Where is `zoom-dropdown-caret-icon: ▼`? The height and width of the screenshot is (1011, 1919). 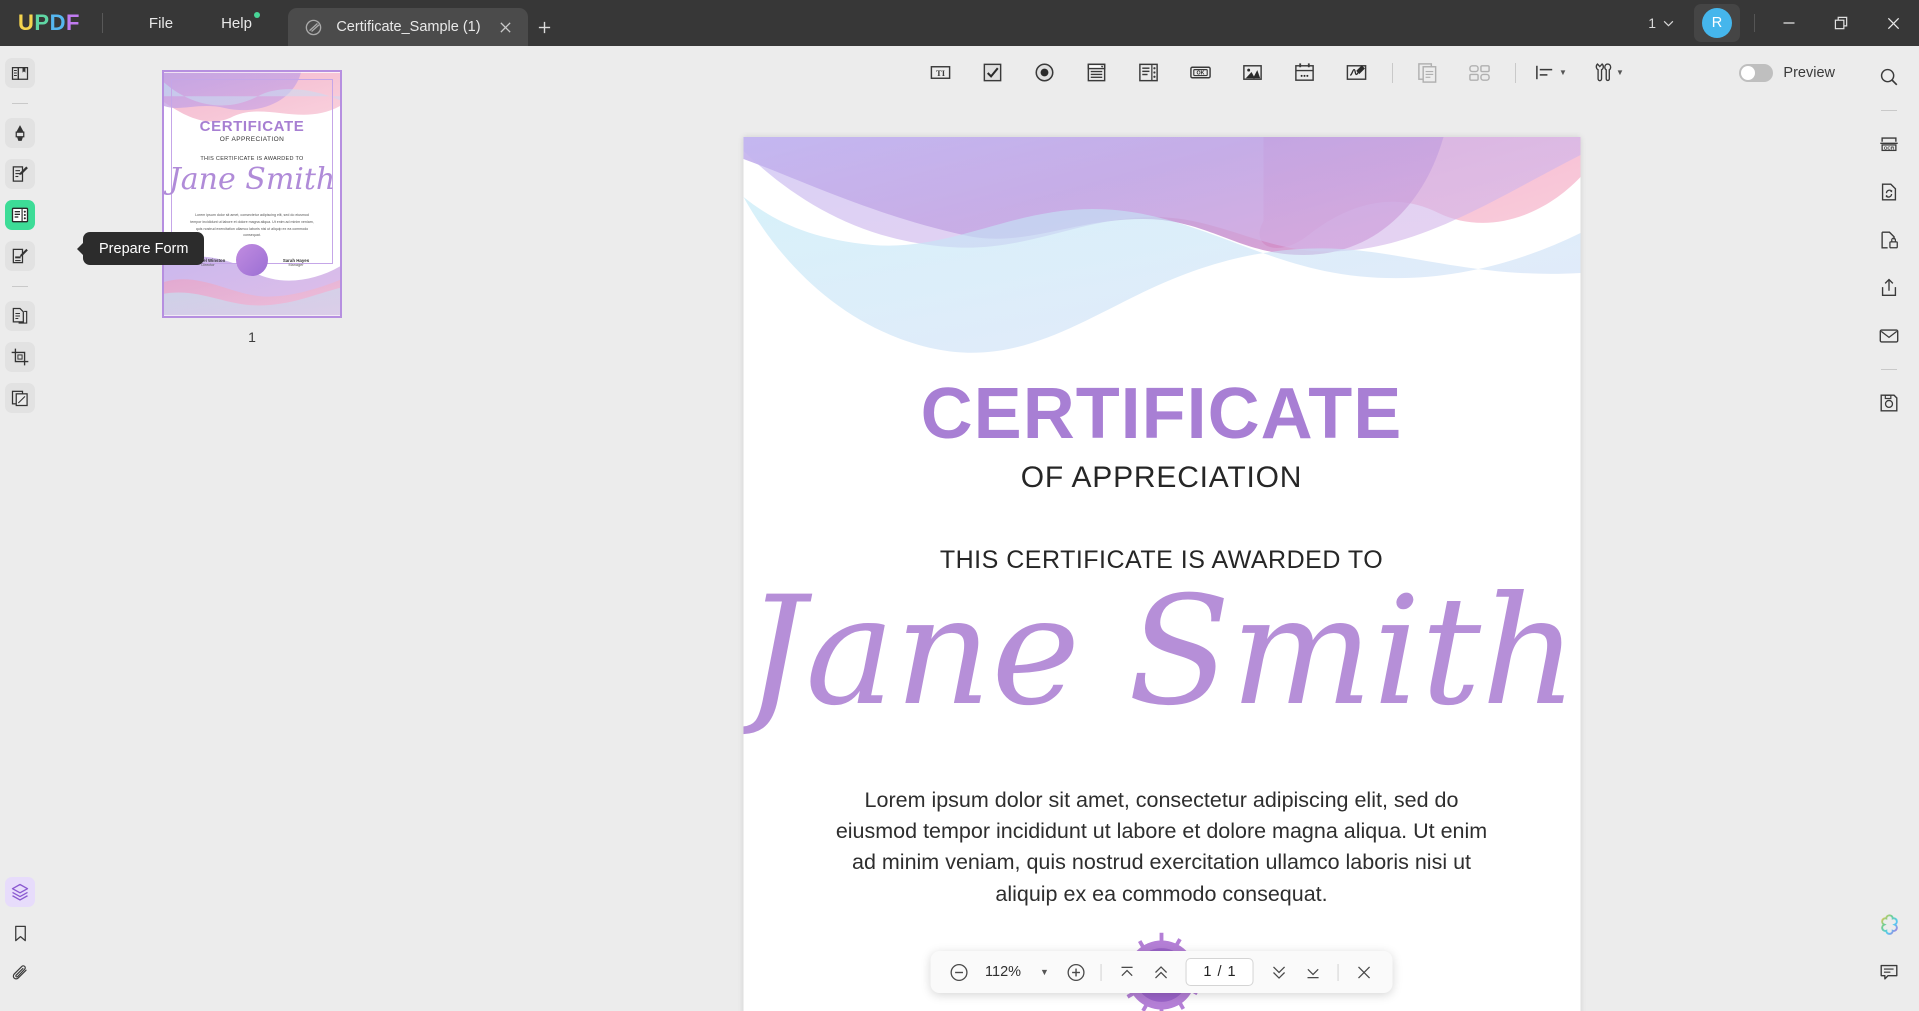
zoom-dropdown-caret-icon: ▼ is located at coordinates (1044, 972).